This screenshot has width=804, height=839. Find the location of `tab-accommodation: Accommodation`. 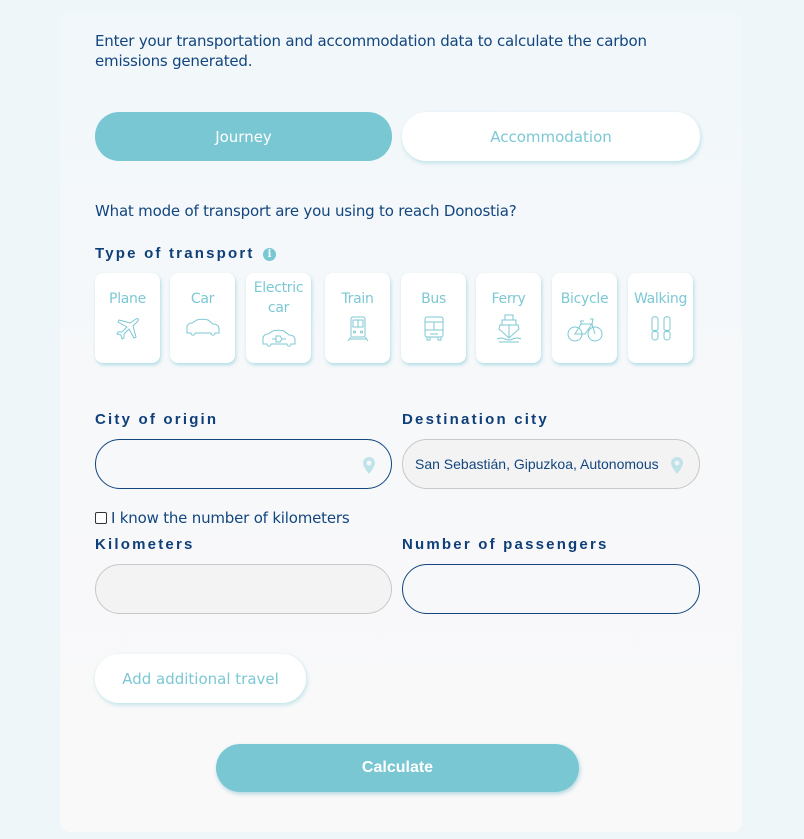

tab-accommodation: Accommodation is located at coordinates (551, 136).